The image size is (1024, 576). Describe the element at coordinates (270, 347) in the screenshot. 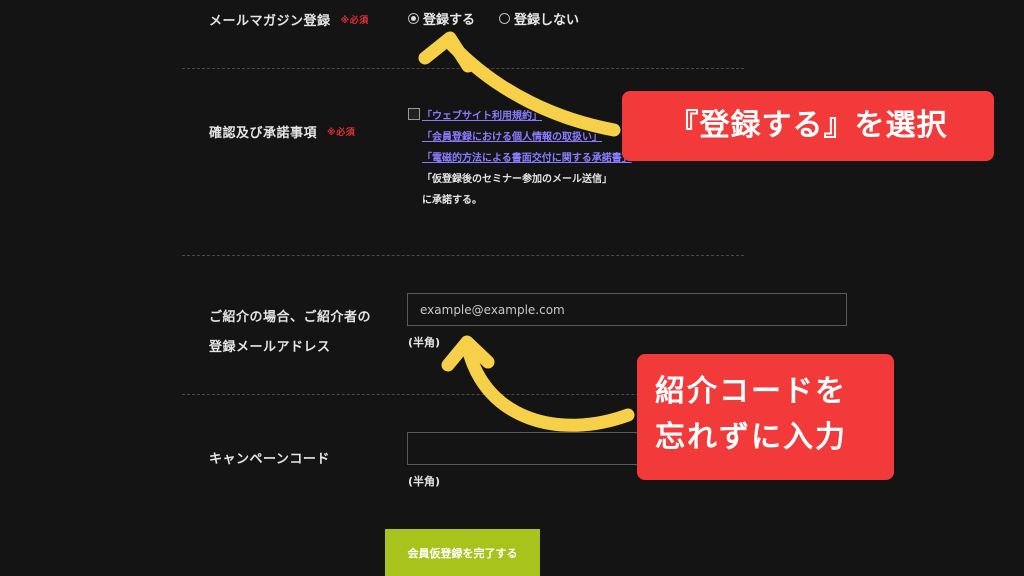

I see `referrer-label-line2: 登録メールアドレス` at that location.